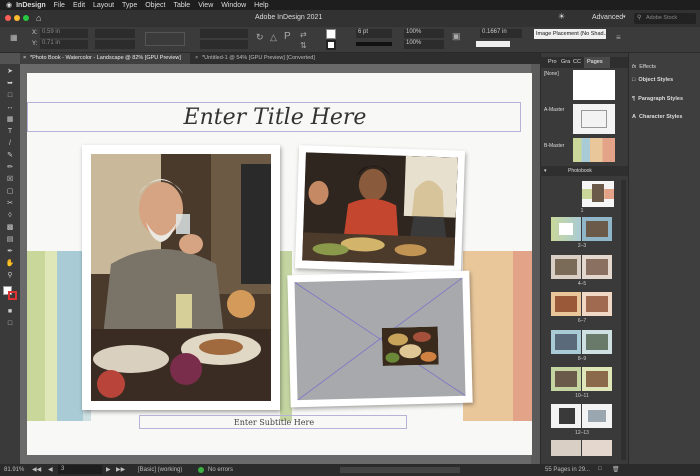 The height and width of the screenshot is (476, 700). I want to click on empty-image-frame, so click(380, 339).